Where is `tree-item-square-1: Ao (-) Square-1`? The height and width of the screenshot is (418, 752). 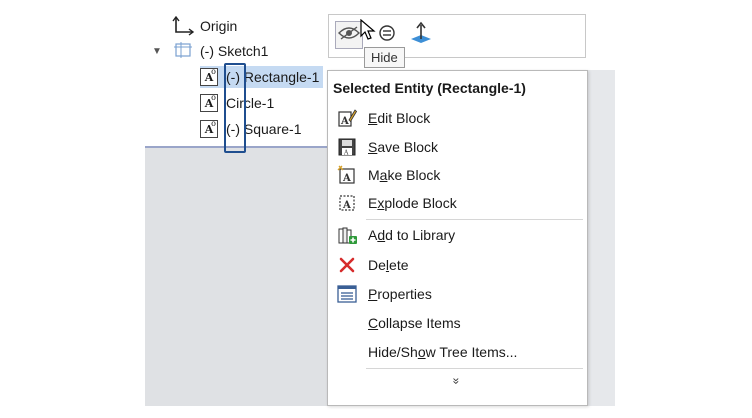
tree-item-square-1: Ao (-) Square-1 is located at coordinates (250, 129).